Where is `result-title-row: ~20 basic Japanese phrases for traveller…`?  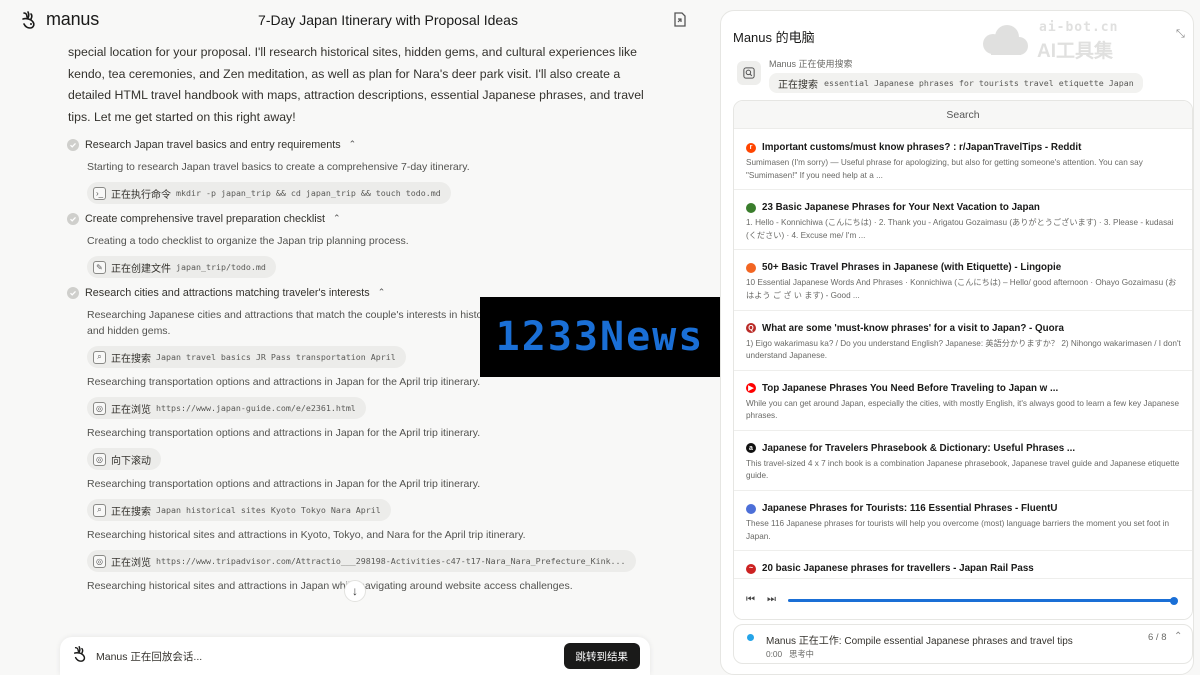
result-title-row: ~20 basic Japanese phrases for traveller… is located at coordinates (964, 562).